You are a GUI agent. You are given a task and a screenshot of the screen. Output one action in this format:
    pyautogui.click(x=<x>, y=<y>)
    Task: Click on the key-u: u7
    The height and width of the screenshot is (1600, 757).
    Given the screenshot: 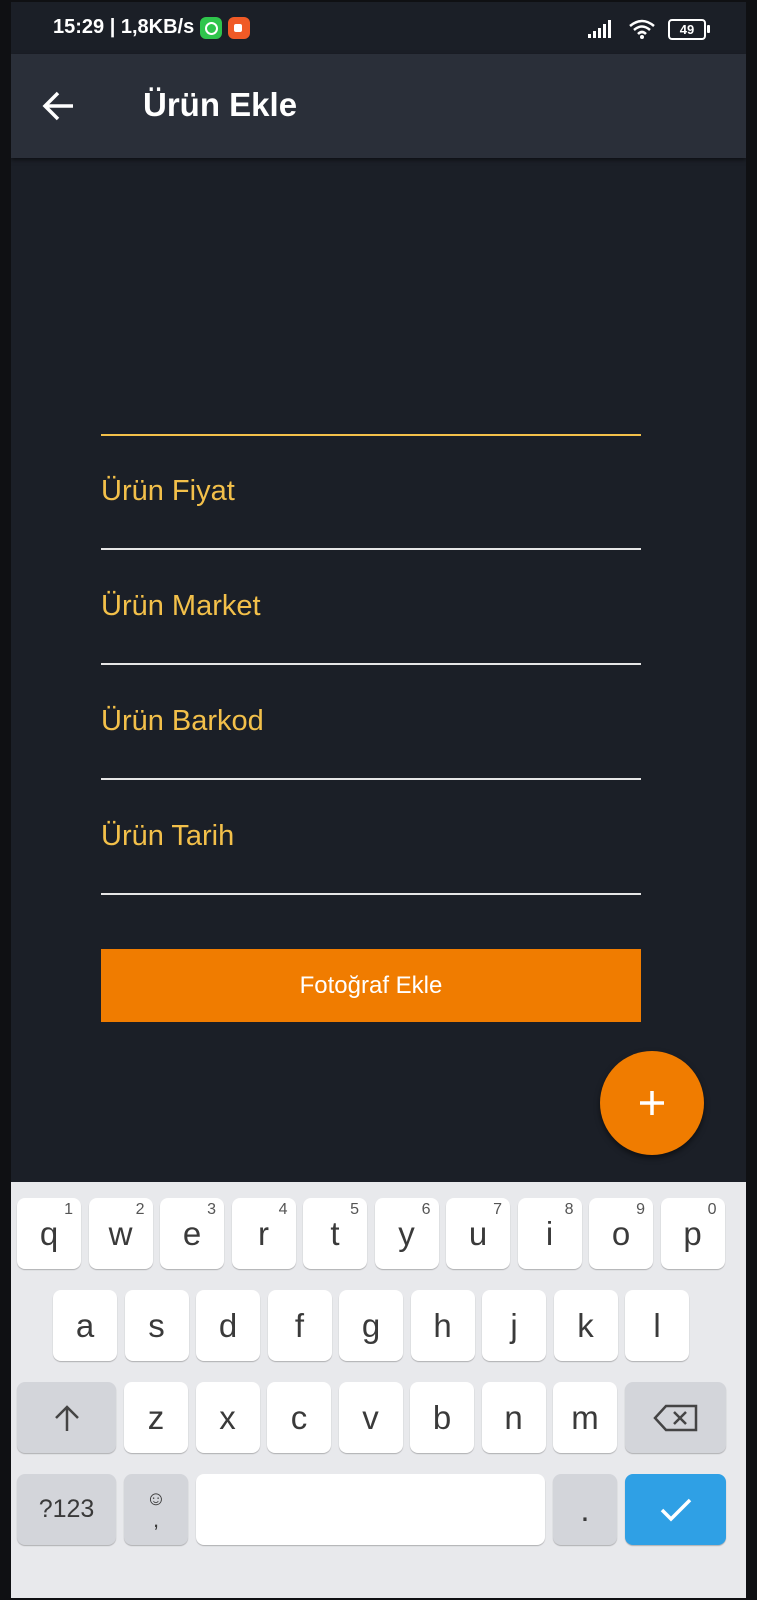 What is the action you would take?
    pyautogui.click(x=478, y=1233)
    